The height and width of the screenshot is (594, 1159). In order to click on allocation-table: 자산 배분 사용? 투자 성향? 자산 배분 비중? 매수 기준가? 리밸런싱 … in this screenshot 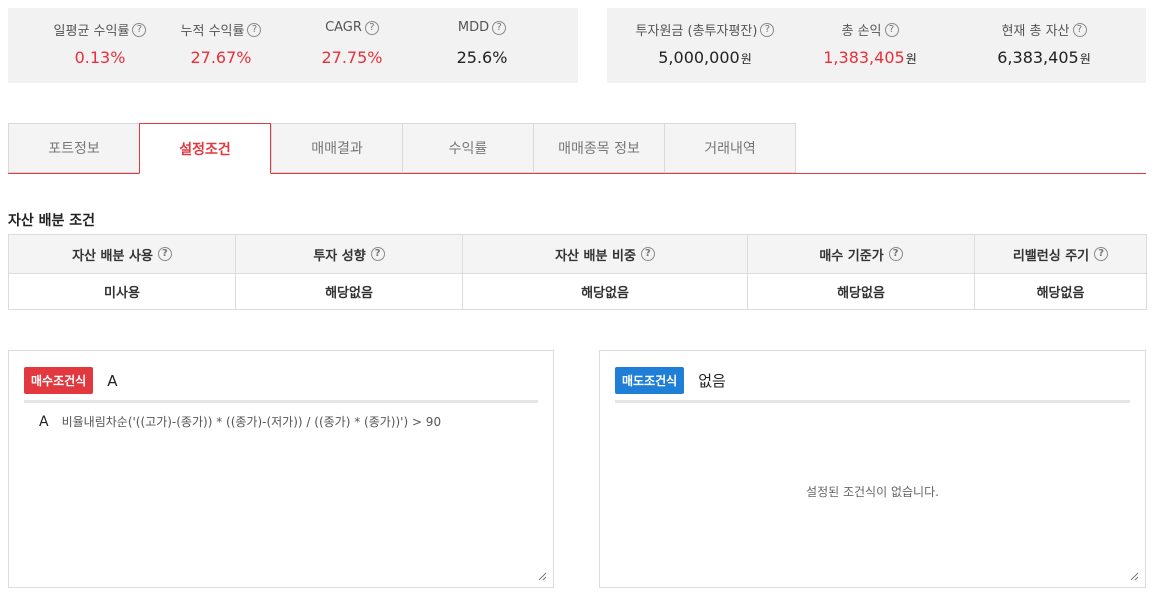, I will do `click(577, 272)`.